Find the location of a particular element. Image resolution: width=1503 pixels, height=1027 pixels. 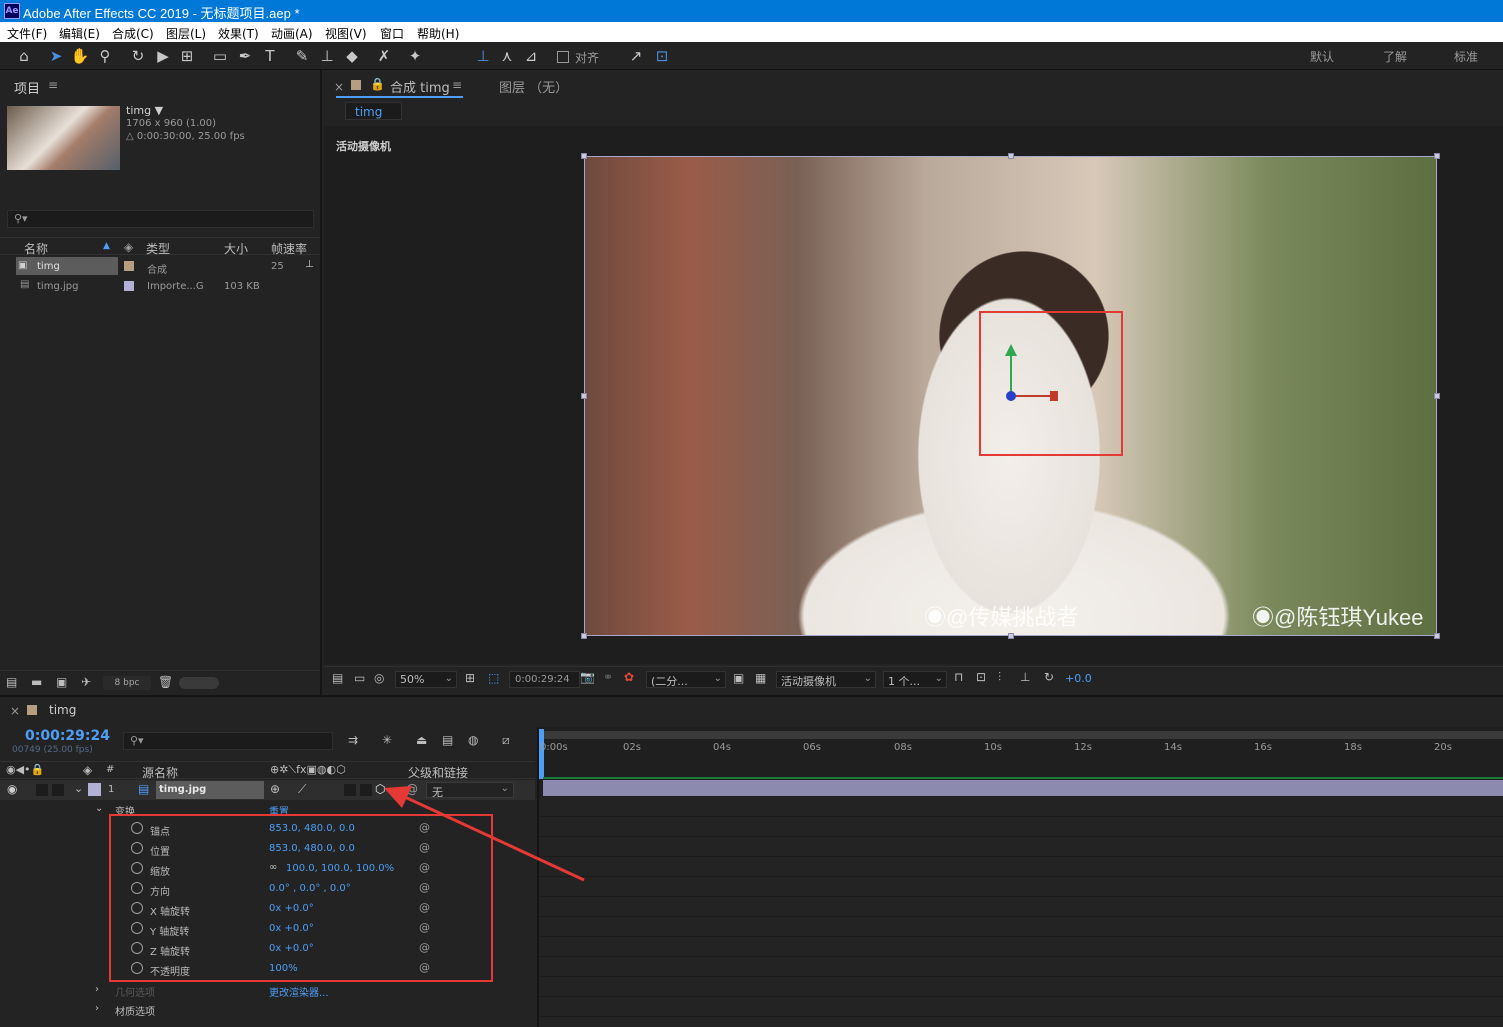

col-name: 名称 is located at coordinates (36, 248).